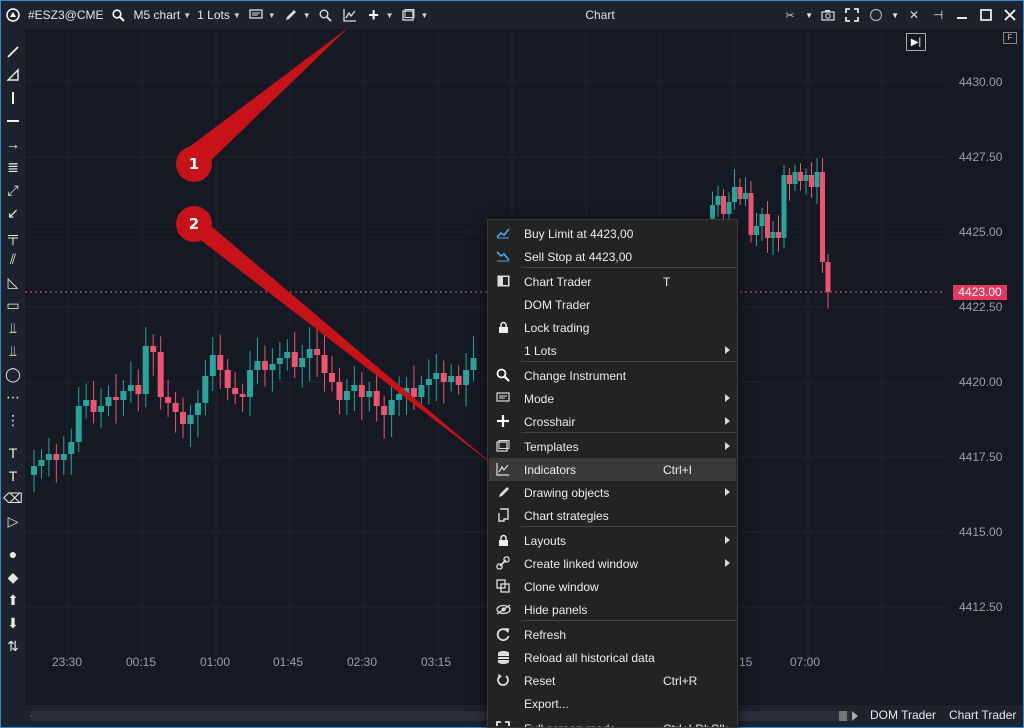 Image resolution: width=1024 pixels, height=728 pixels. What do you see at coordinates (194, 224) in the screenshot?
I see `callout-badge-2: 2` at bounding box center [194, 224].